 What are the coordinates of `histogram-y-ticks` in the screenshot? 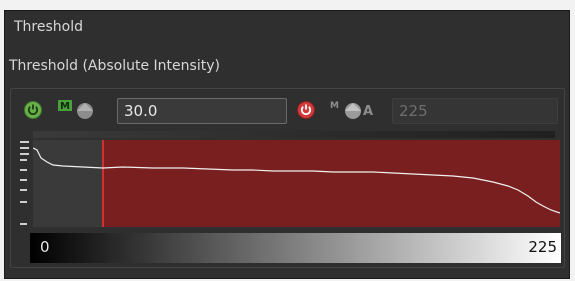 It's located at (25, 186).